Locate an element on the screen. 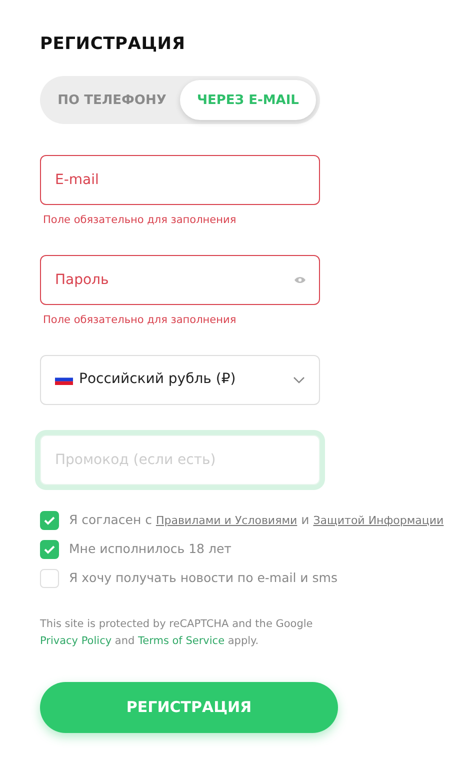  recaptcha-notice: This site is protected by reCAPTCHA and the Google Privacy Policy and Terms of Service apply. is located at coordinates (177, 632).